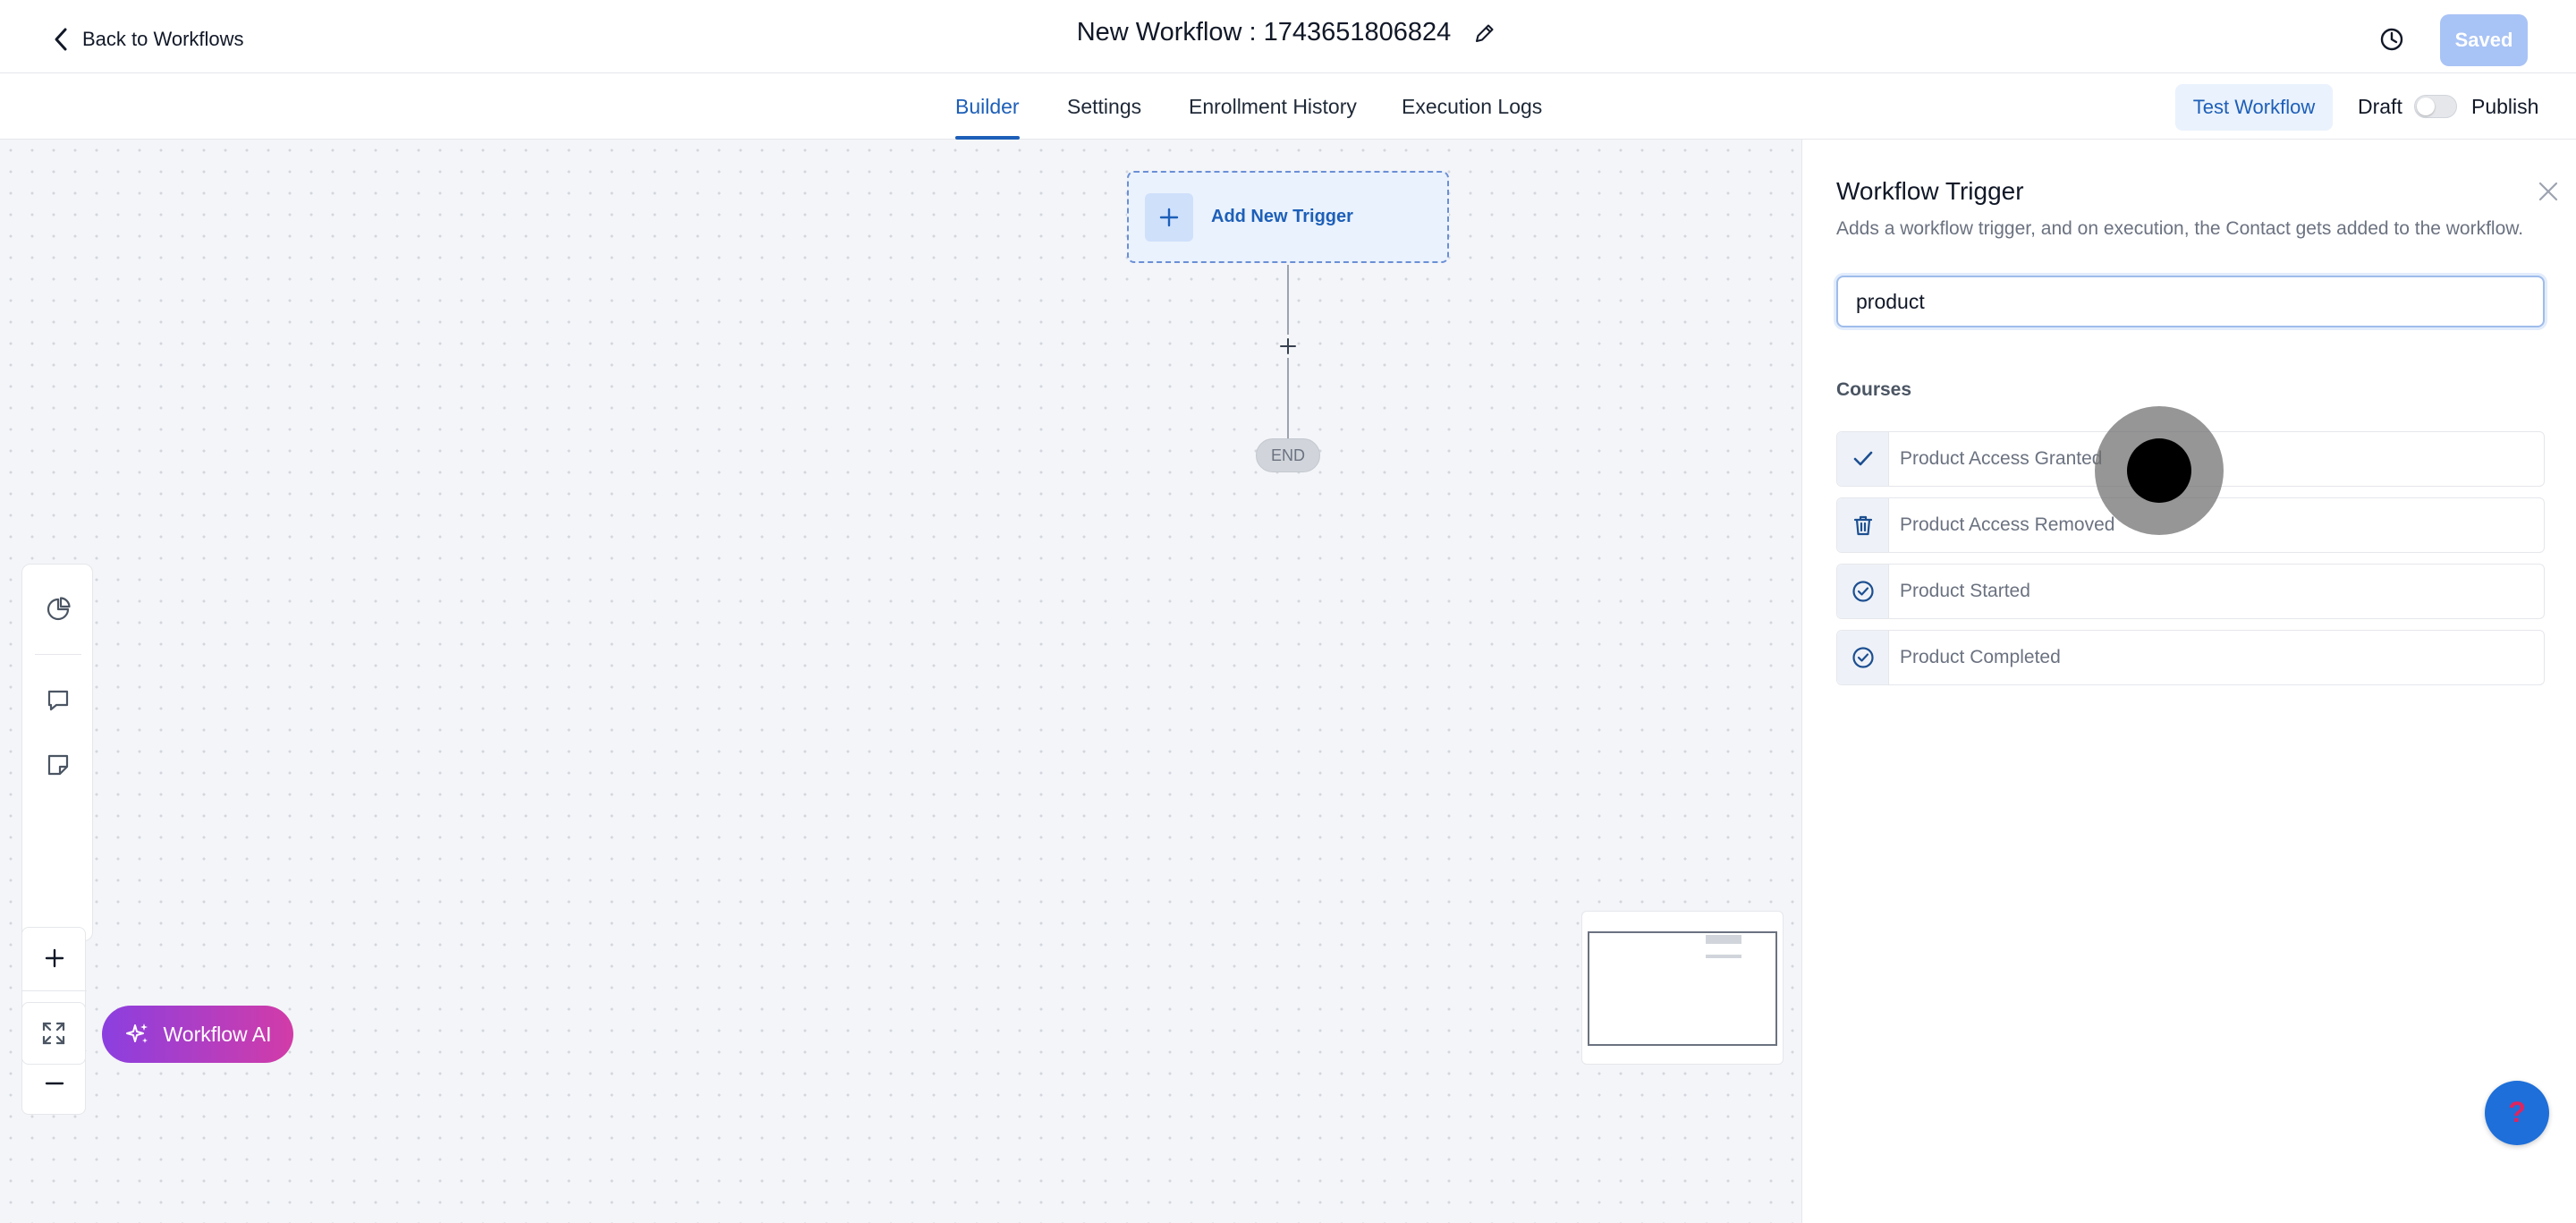 The height and width of the screenshot is (1223, 2576). I want to click on check-icon, so click(1863, 459).